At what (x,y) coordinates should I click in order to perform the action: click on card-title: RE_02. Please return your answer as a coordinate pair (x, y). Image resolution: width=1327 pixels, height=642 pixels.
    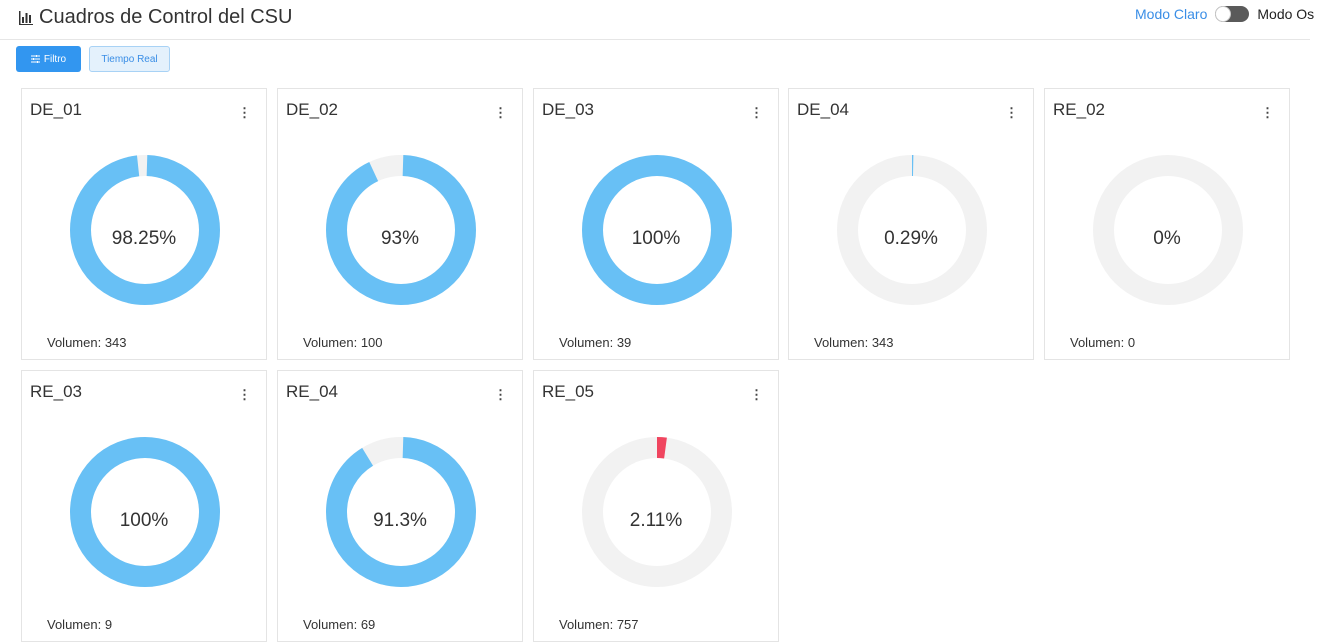
    Looking at the image, I should click on (1079, 109).